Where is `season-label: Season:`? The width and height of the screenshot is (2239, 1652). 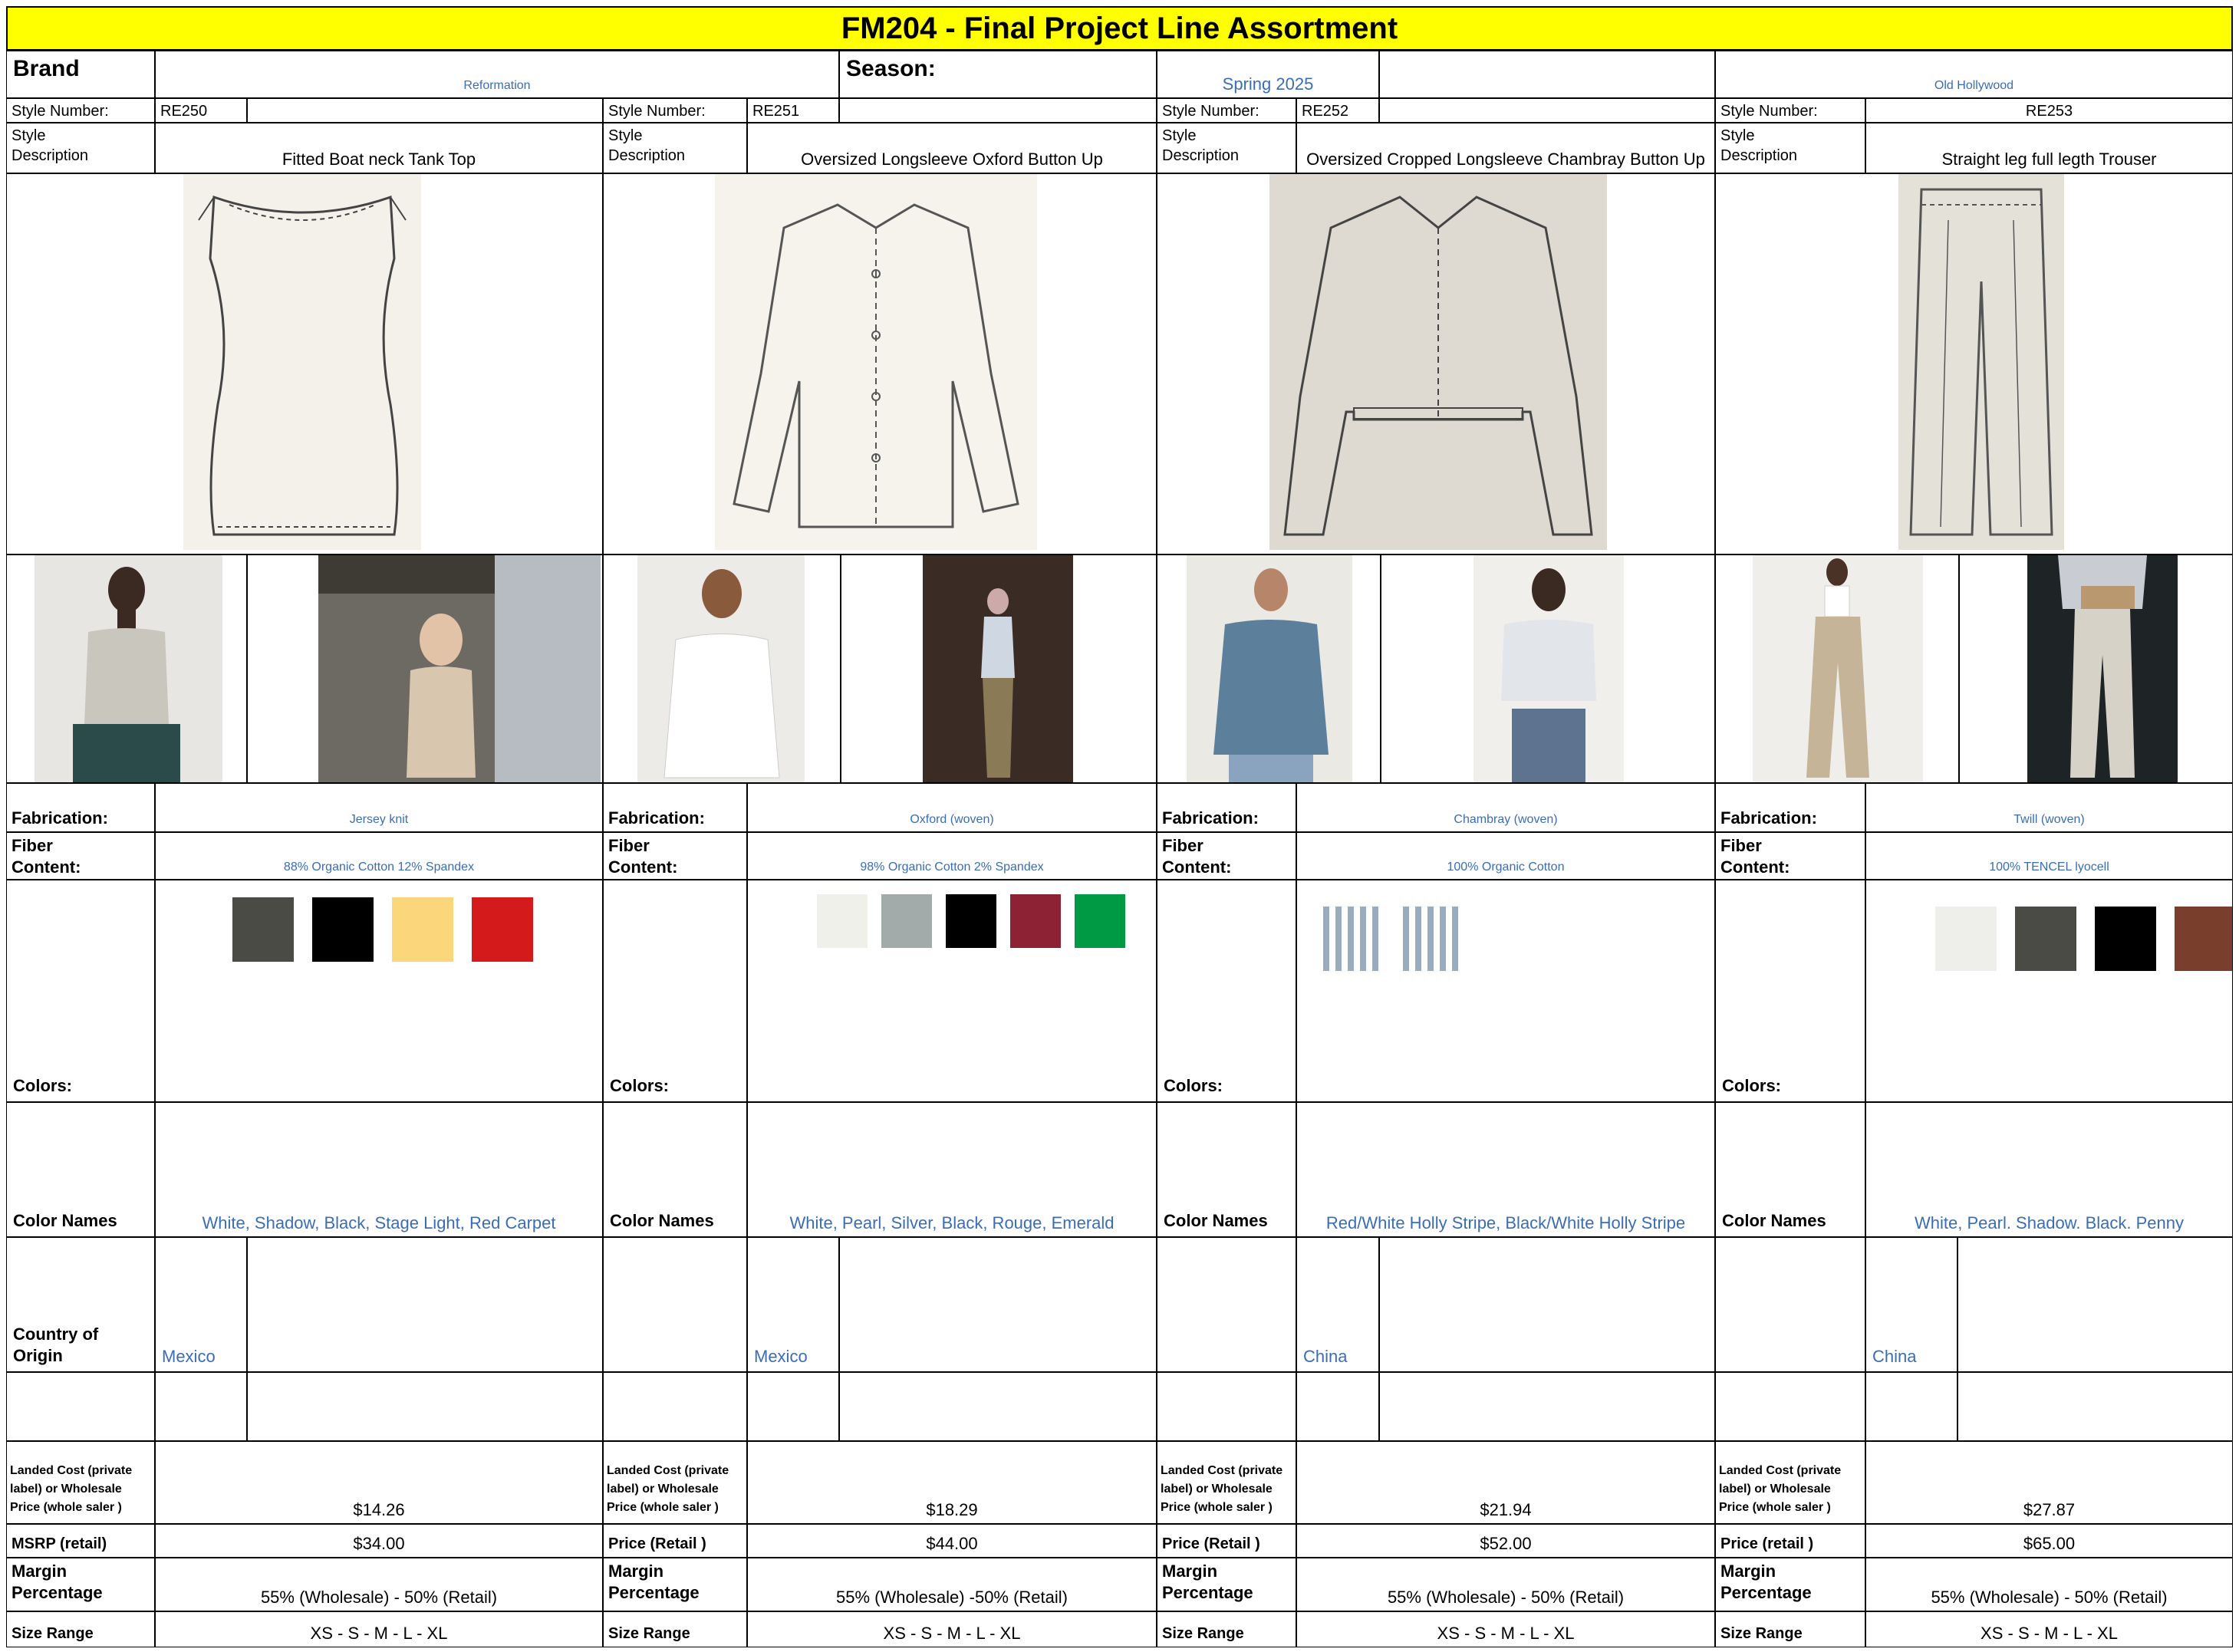
season-label: Season: is located at coordinates (998, 74).